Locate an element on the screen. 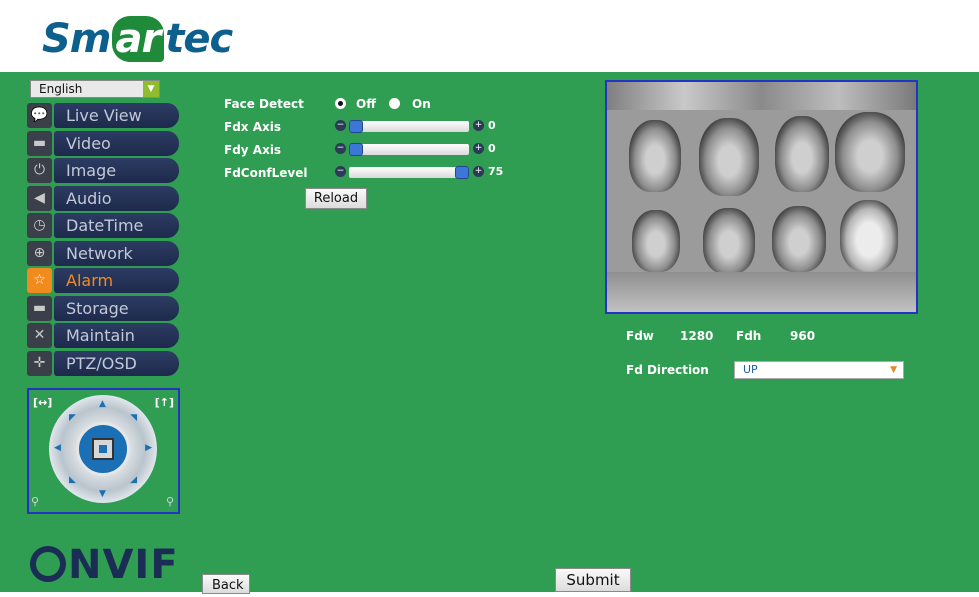 The height and width of the screenshot is (597, 979). preview-floor is located at coordinates (761, 292).